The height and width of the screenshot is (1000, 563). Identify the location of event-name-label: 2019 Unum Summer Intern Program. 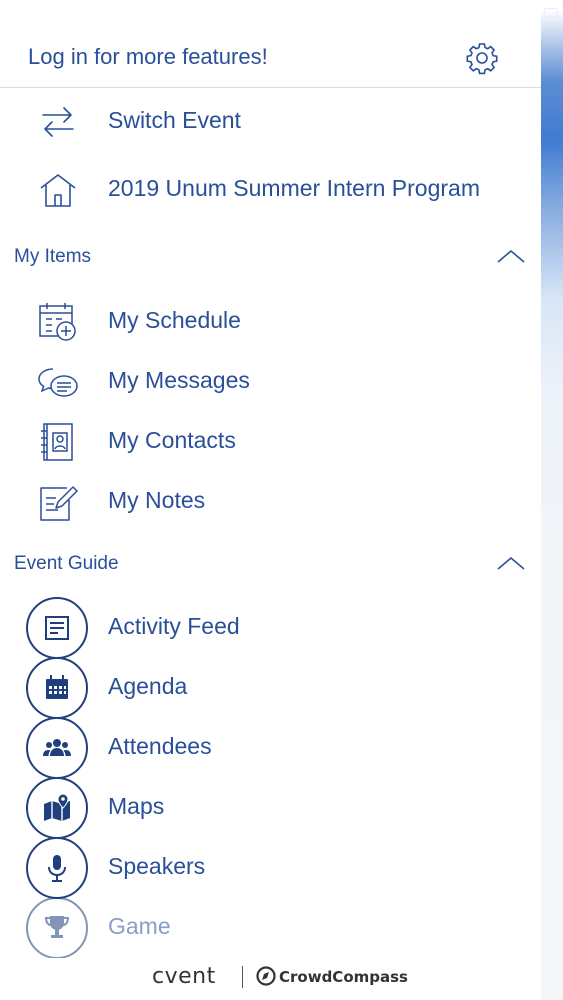
(294, 188).